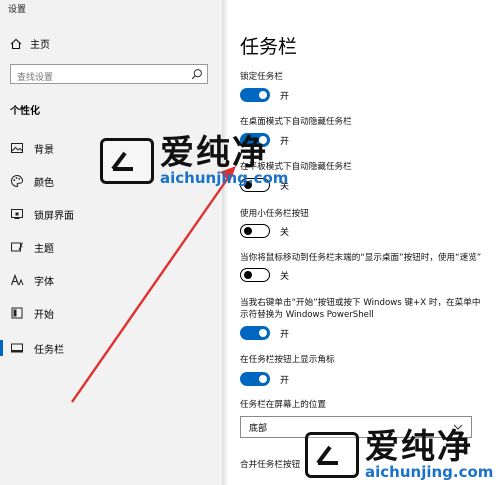 Image resolution: width=500 pixels, height=485 pixels. Describe the element at coordinates (44, 249) in the screenshot. I see `sidebar-item-label: 主题` at that location.